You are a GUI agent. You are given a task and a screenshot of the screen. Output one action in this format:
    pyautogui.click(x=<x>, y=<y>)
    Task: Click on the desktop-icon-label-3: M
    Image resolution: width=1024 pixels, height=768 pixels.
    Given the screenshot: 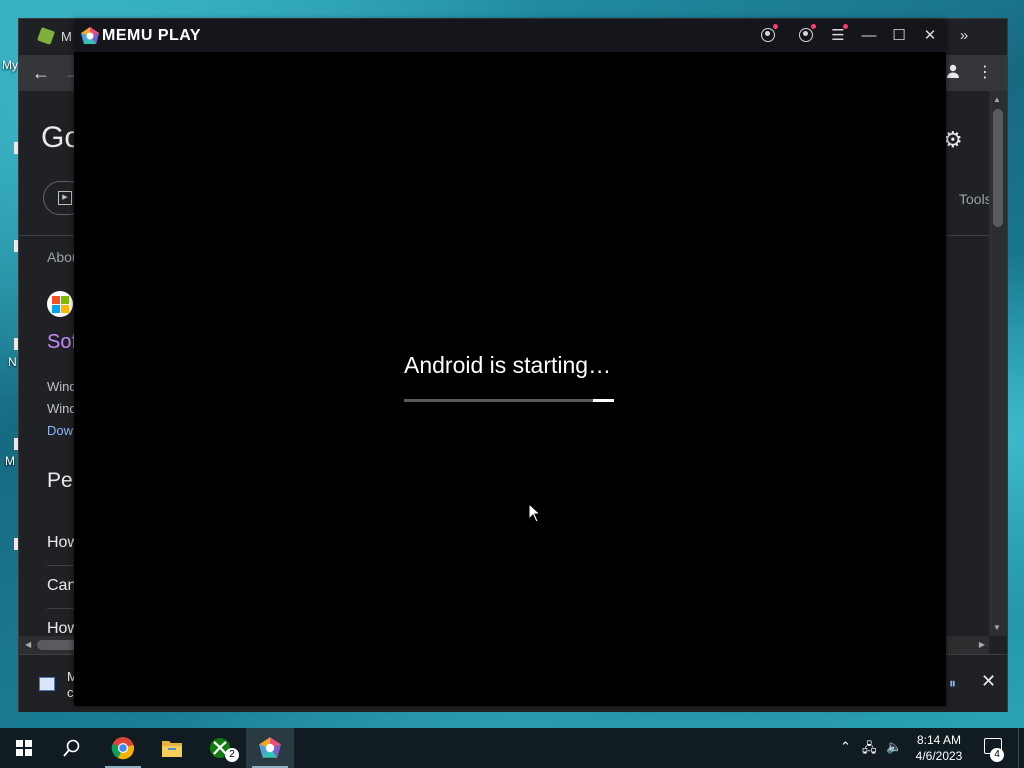 What is the action you would take?
    pyautogui.click(x=10, y=461)
    